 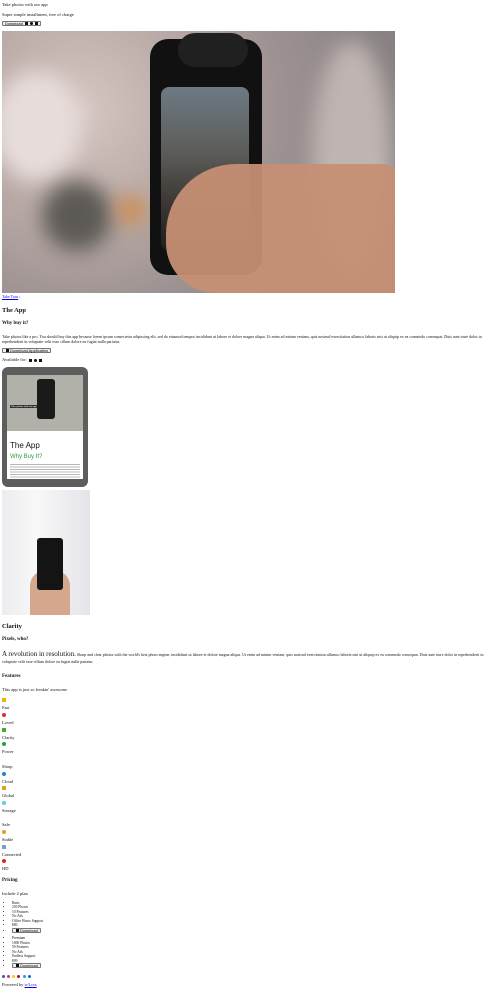 What do you see at coordinates (4, 802) in the screenshot?
I see `storage-icon` at bounding box center [4, 802].